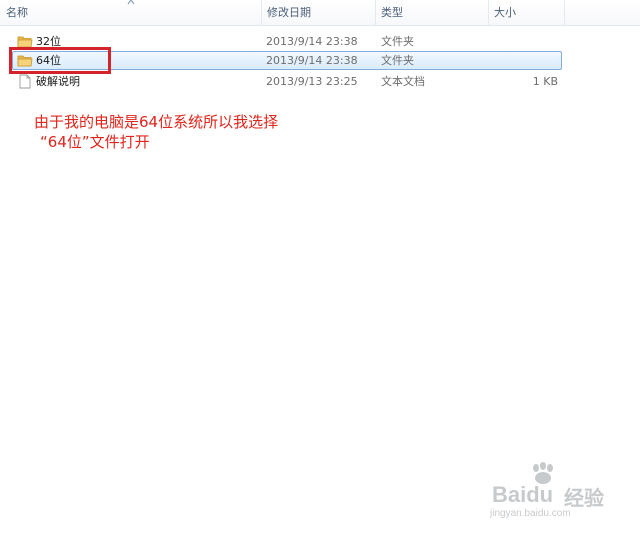 This screenshot has height=537, width=640. I want to click on baidu-jingyan-watermark: Baidu 经验 jingyan.baidu.com, so click(551, 492).